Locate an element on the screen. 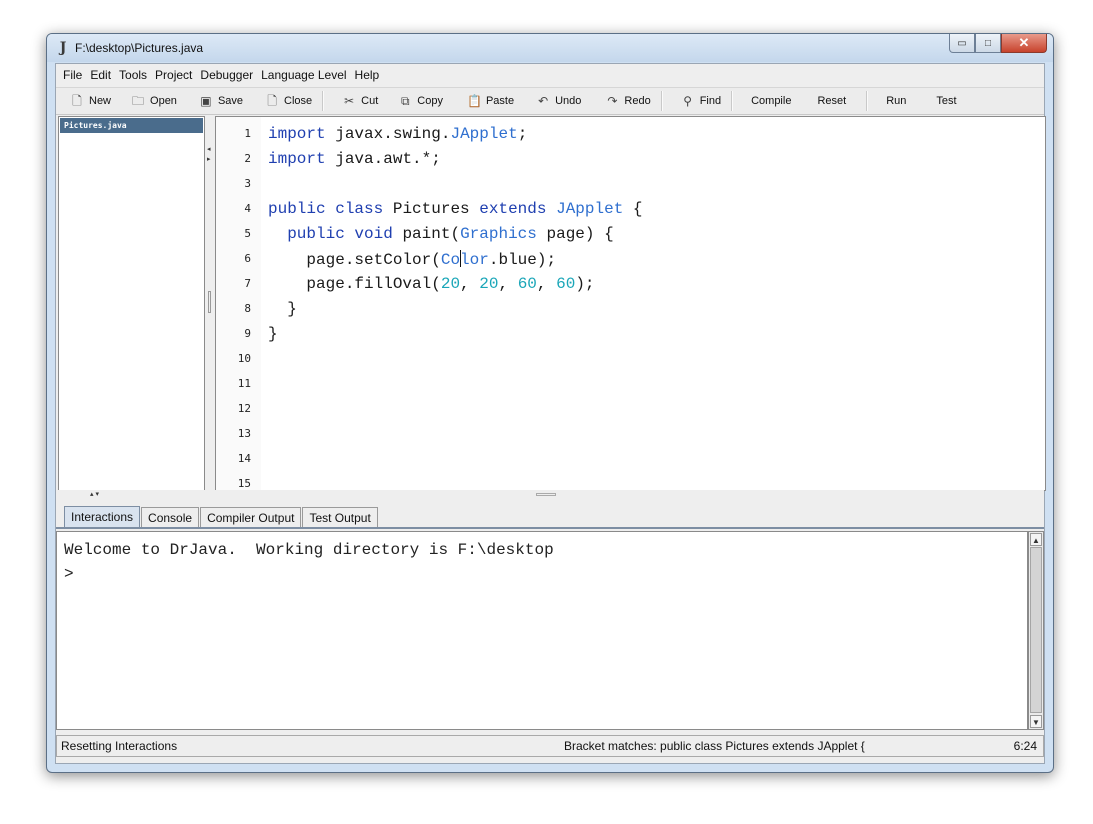  menu-language-level: Language Level is located at coordinates (303, 75).